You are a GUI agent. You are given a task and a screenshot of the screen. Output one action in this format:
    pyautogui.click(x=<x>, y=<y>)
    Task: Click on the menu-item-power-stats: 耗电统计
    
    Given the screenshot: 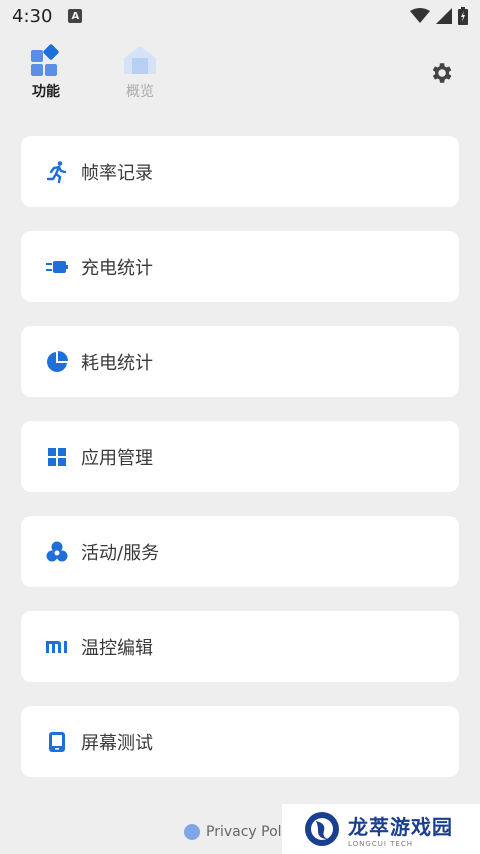 What is the action you would take?
    pyautogui.click(x=240, y=361)
    